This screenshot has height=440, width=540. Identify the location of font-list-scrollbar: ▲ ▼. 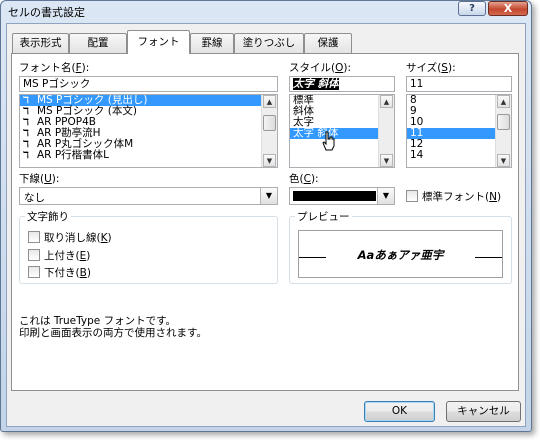
(269, 131).